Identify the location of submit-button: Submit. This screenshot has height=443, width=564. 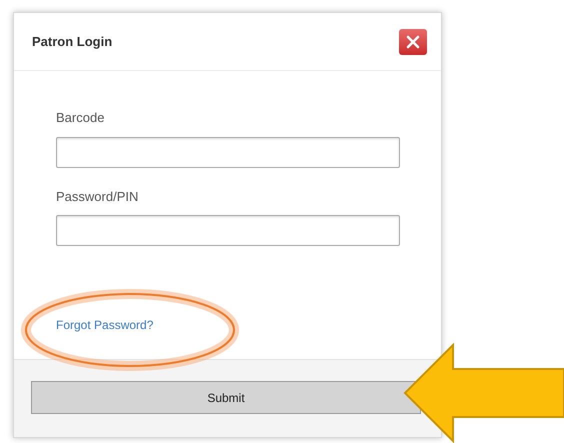
(226, 397).